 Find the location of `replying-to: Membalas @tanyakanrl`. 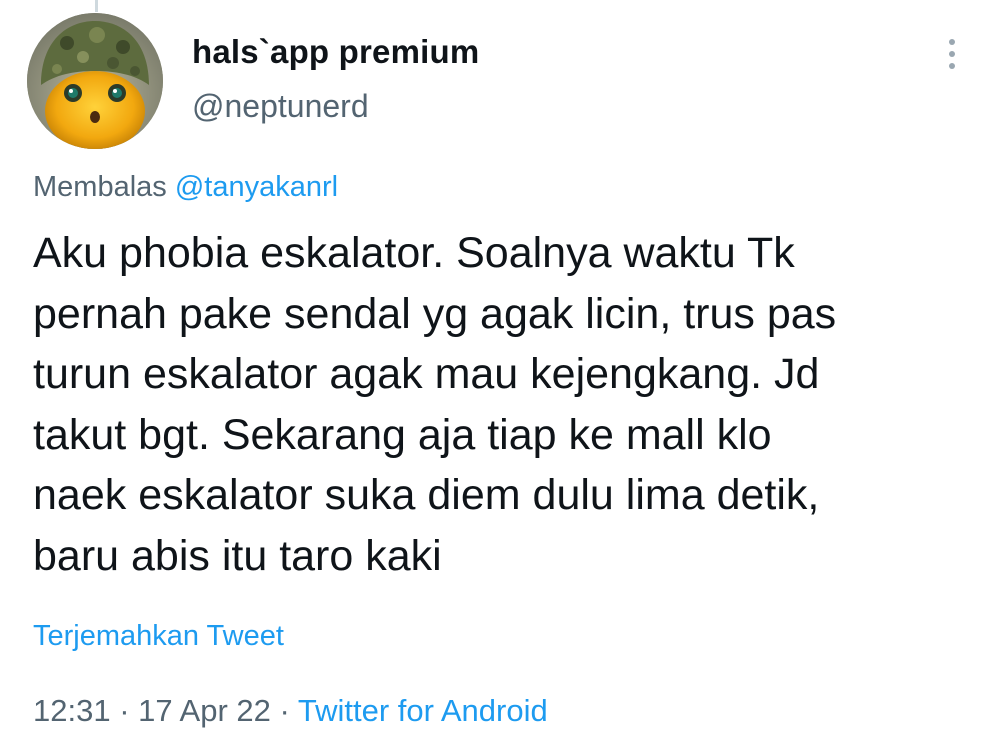

replying-to: Membalas @tanyakanrl is located at coordinates (185, 187).